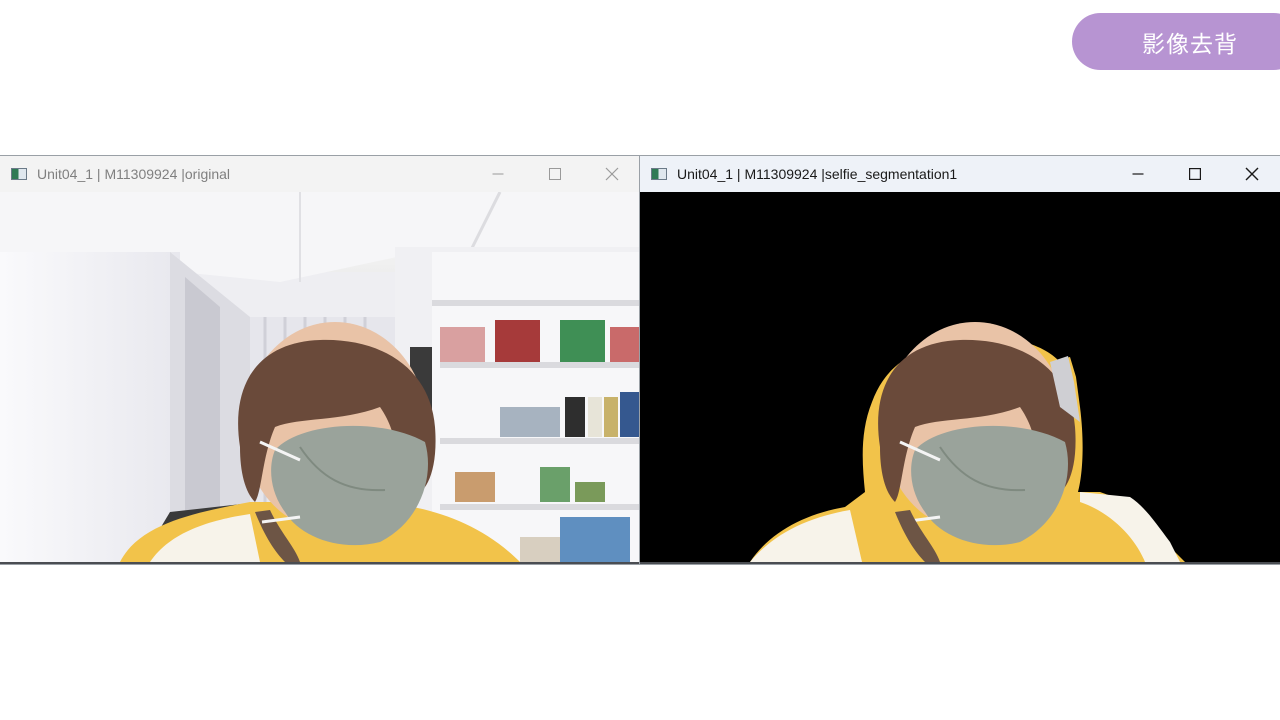 The width and height of the screenshot is (1280, 720). I want to click on original-window-titlebar: Unit04_1 | M11309924 |original, so click(320, 174).